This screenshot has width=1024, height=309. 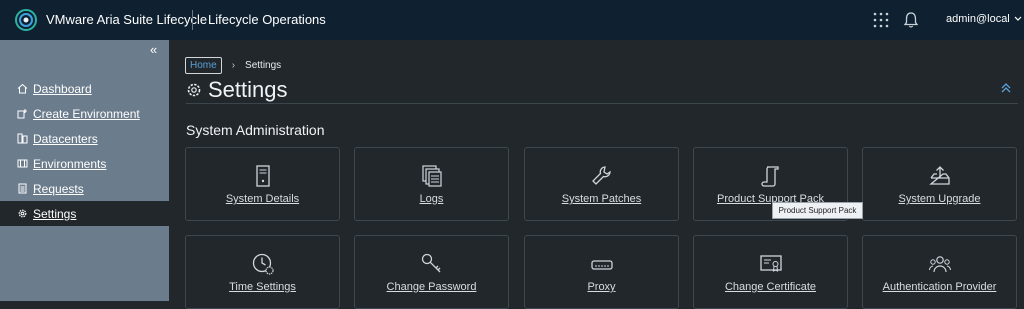 I want to click on card-time-settings: Time Settings, so click(x=262, y=272).